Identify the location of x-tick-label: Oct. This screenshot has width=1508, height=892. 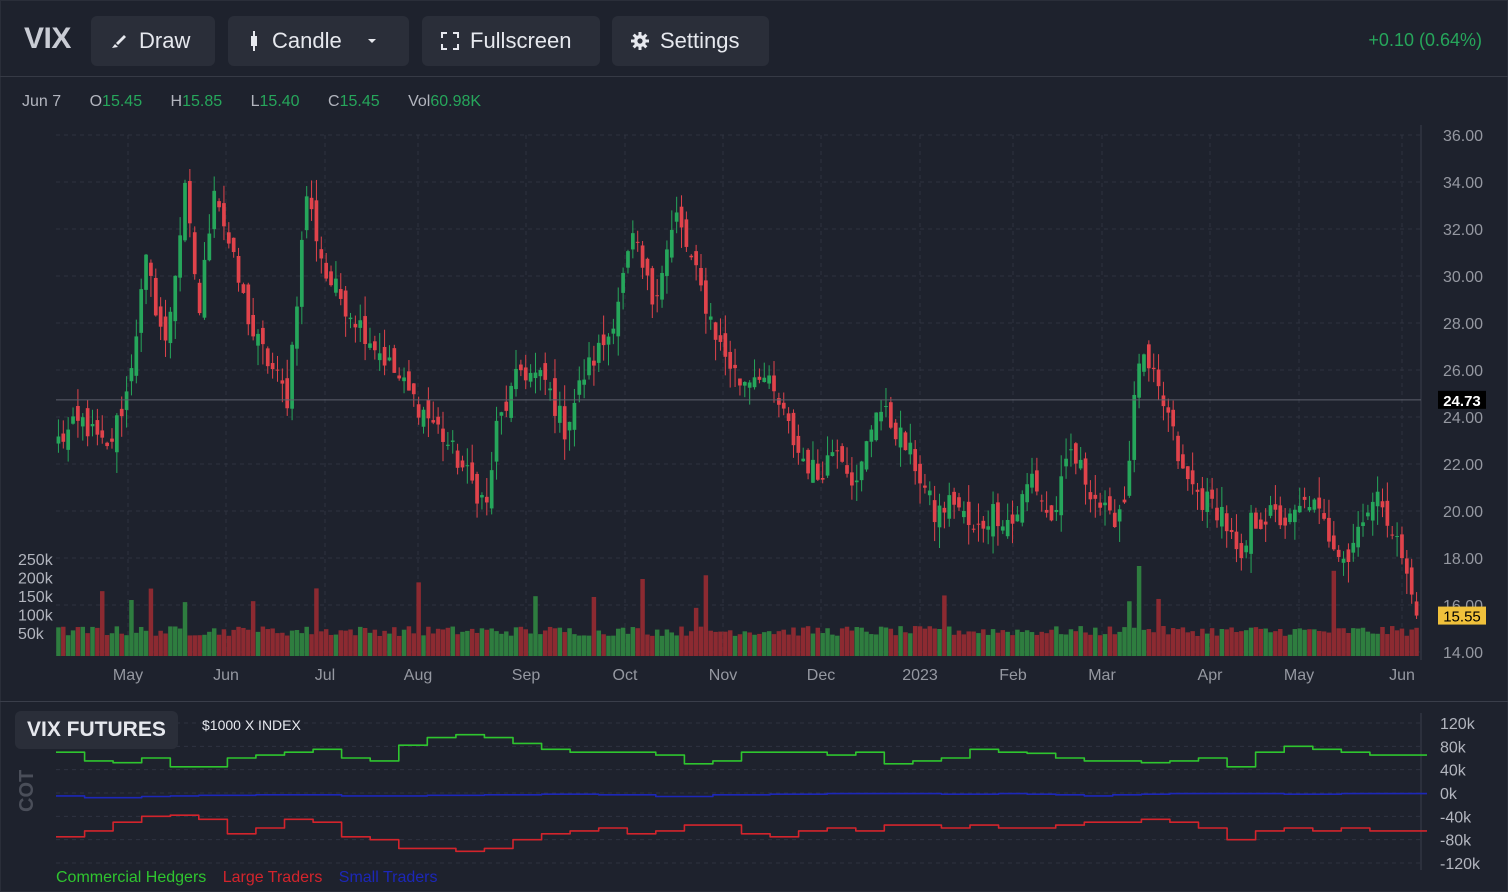
(625, 675).